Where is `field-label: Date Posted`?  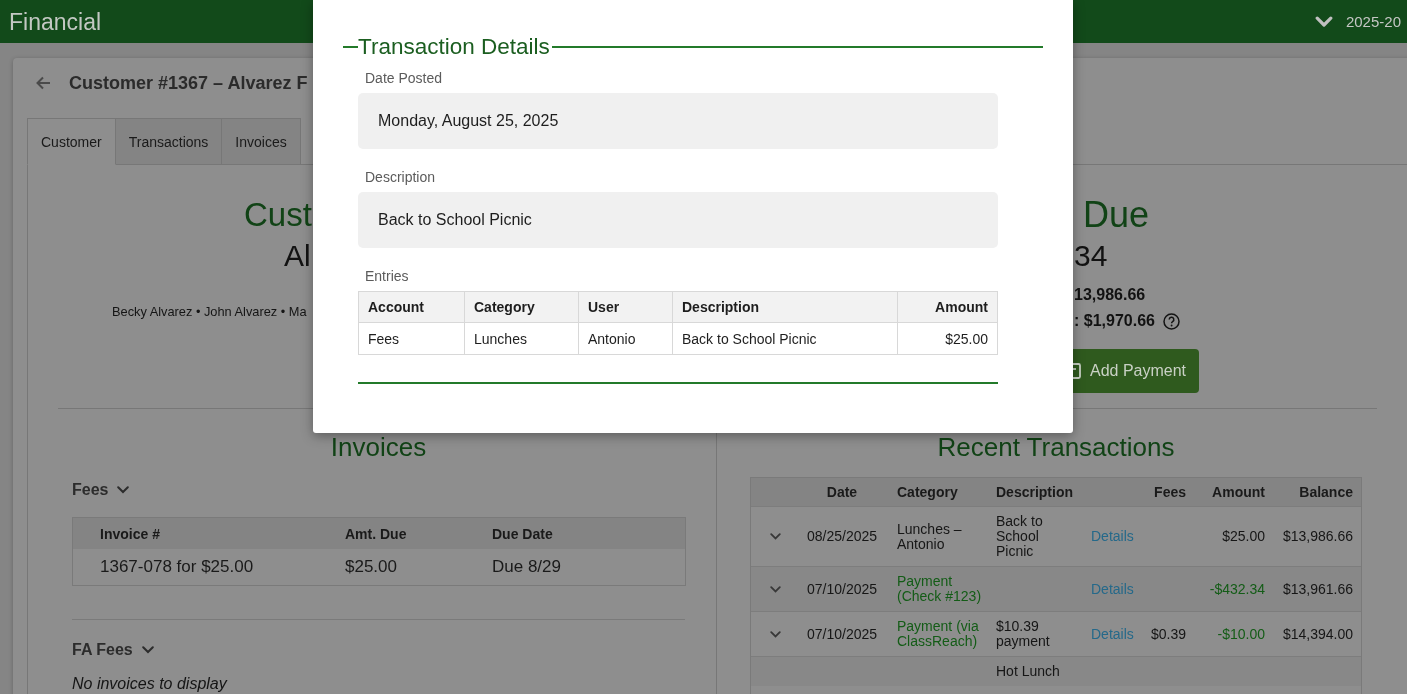
field-label: Date Posted is located at coordinates (404, 78).